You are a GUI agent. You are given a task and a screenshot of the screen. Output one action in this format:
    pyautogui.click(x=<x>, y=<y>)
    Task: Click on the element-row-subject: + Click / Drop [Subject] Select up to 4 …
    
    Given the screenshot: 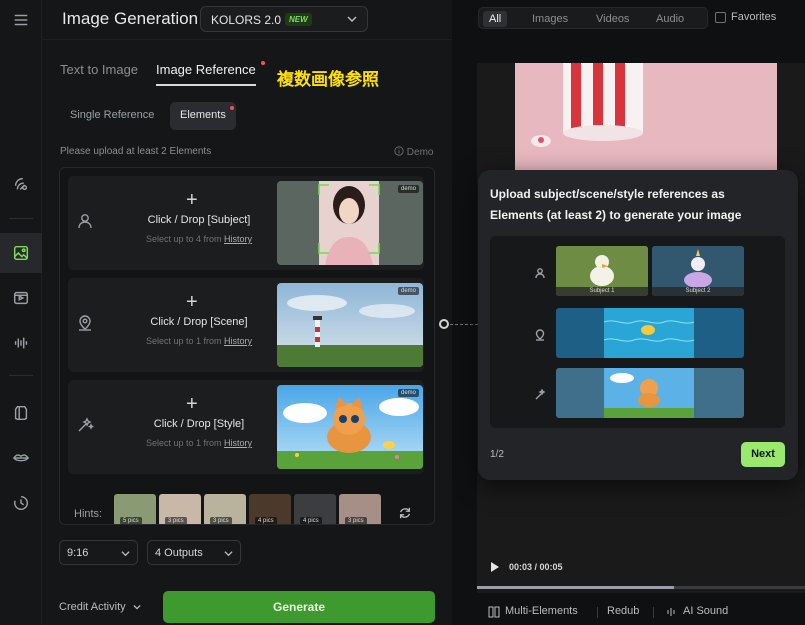 What is the action you would take?
    pyautogui.click(x=246, y=223)
    